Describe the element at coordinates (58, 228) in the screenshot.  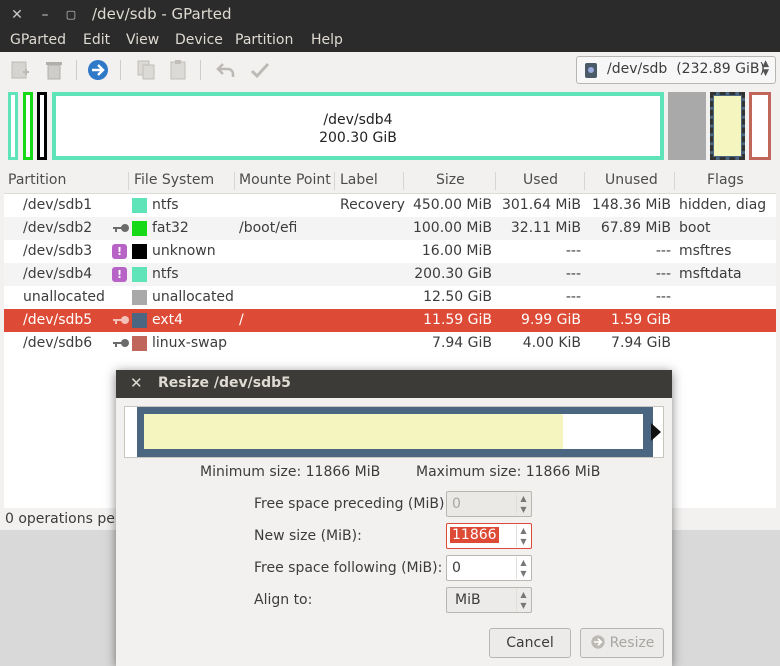
I see `cell-partition: /dev/sdb2` at that location.